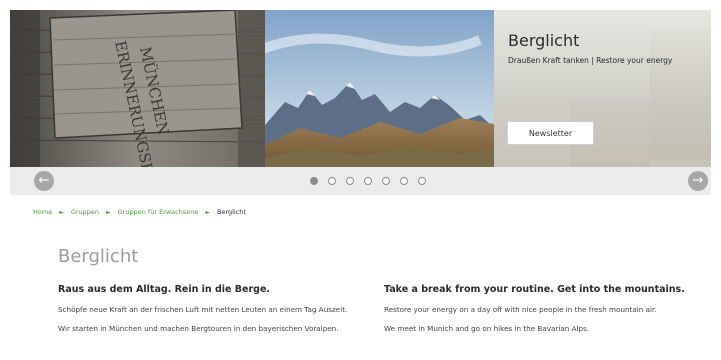 This screenshot has height=360, width=721. Describe the element at coordinates (98, 256) in the screenshot. I see `page-title: Berglicht` at that location.